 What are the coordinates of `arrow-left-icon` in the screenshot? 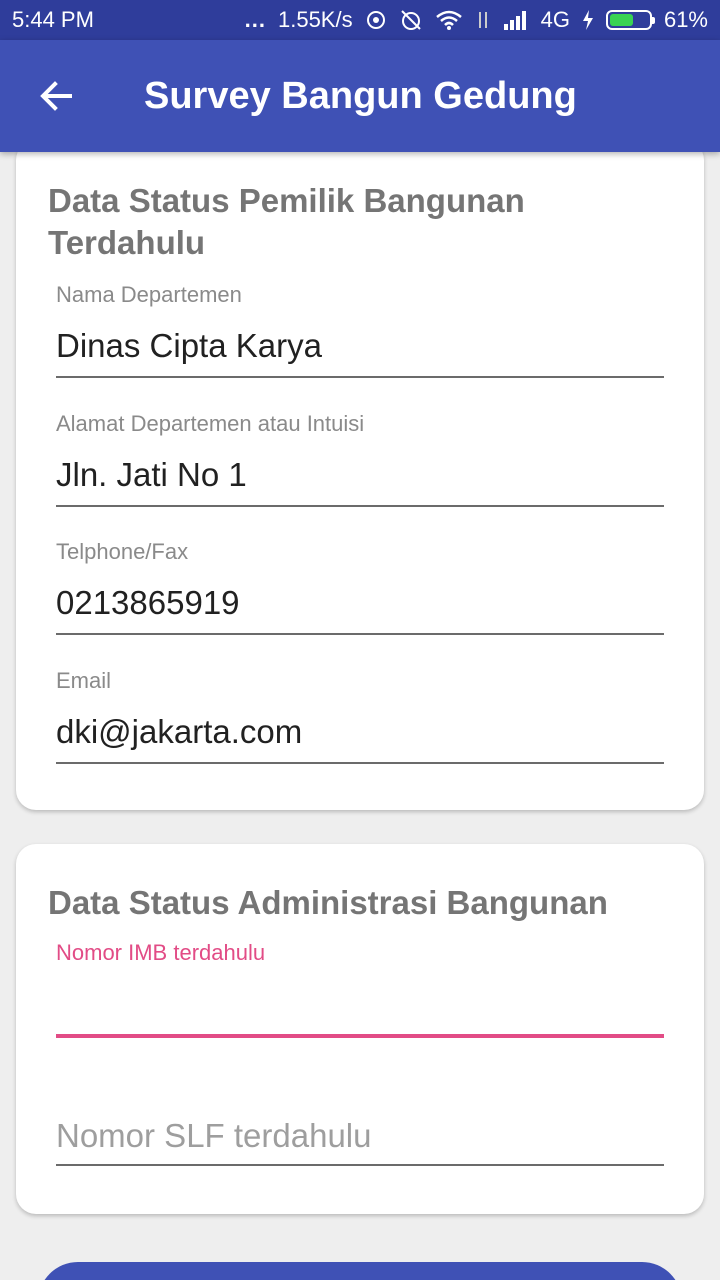 It's located at (56, 96).